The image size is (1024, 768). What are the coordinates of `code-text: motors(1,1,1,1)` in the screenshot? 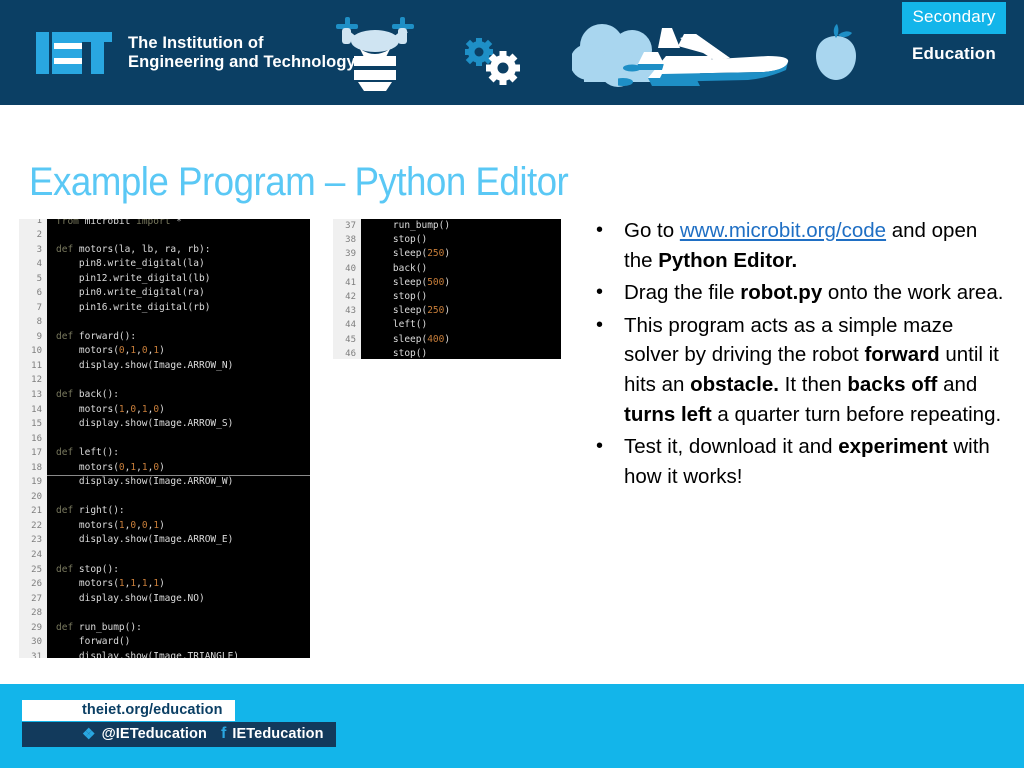 It's located at (110, 584).